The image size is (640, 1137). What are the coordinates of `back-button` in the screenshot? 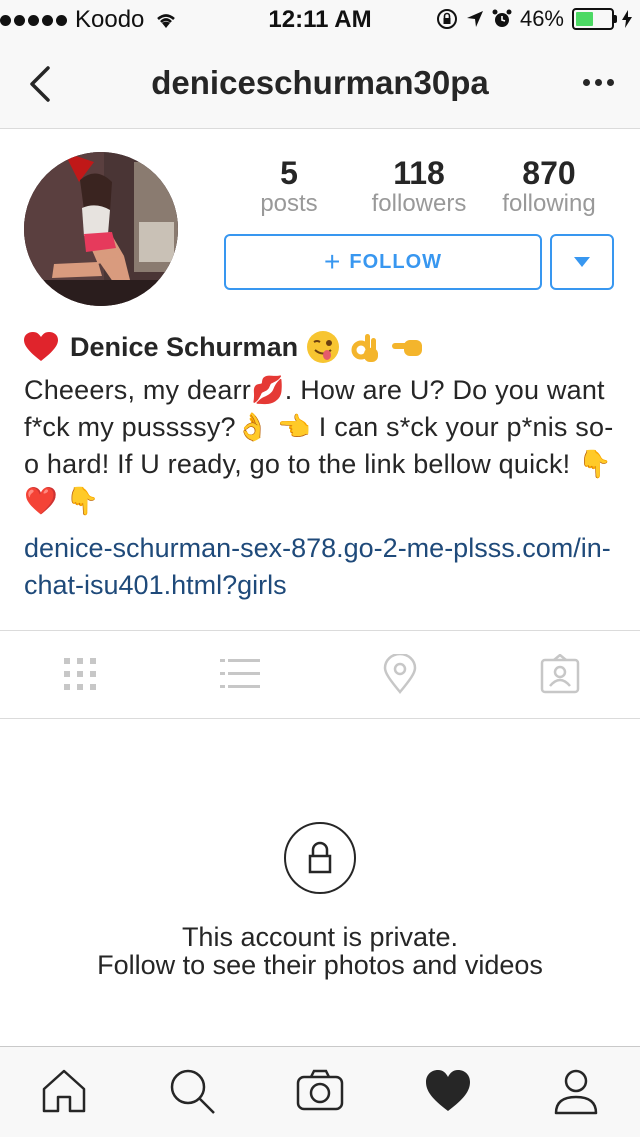 It's located at (42, 84).